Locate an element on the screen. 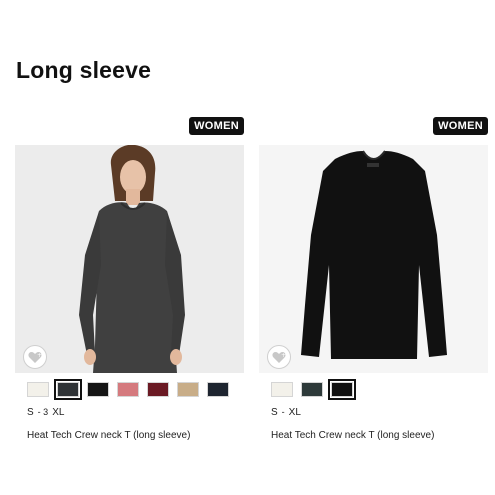  size-range: S - 3 XL is located at coordinates (45, 412).